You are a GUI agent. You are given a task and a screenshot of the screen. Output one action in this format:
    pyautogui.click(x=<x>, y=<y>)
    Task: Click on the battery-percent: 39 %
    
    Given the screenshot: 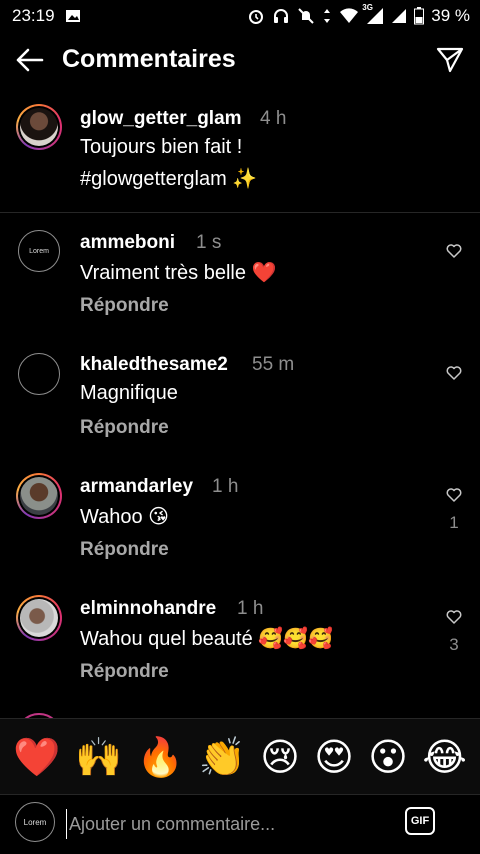 What is the action you would take?
    pyautogui.click(x=450, y=15)
    